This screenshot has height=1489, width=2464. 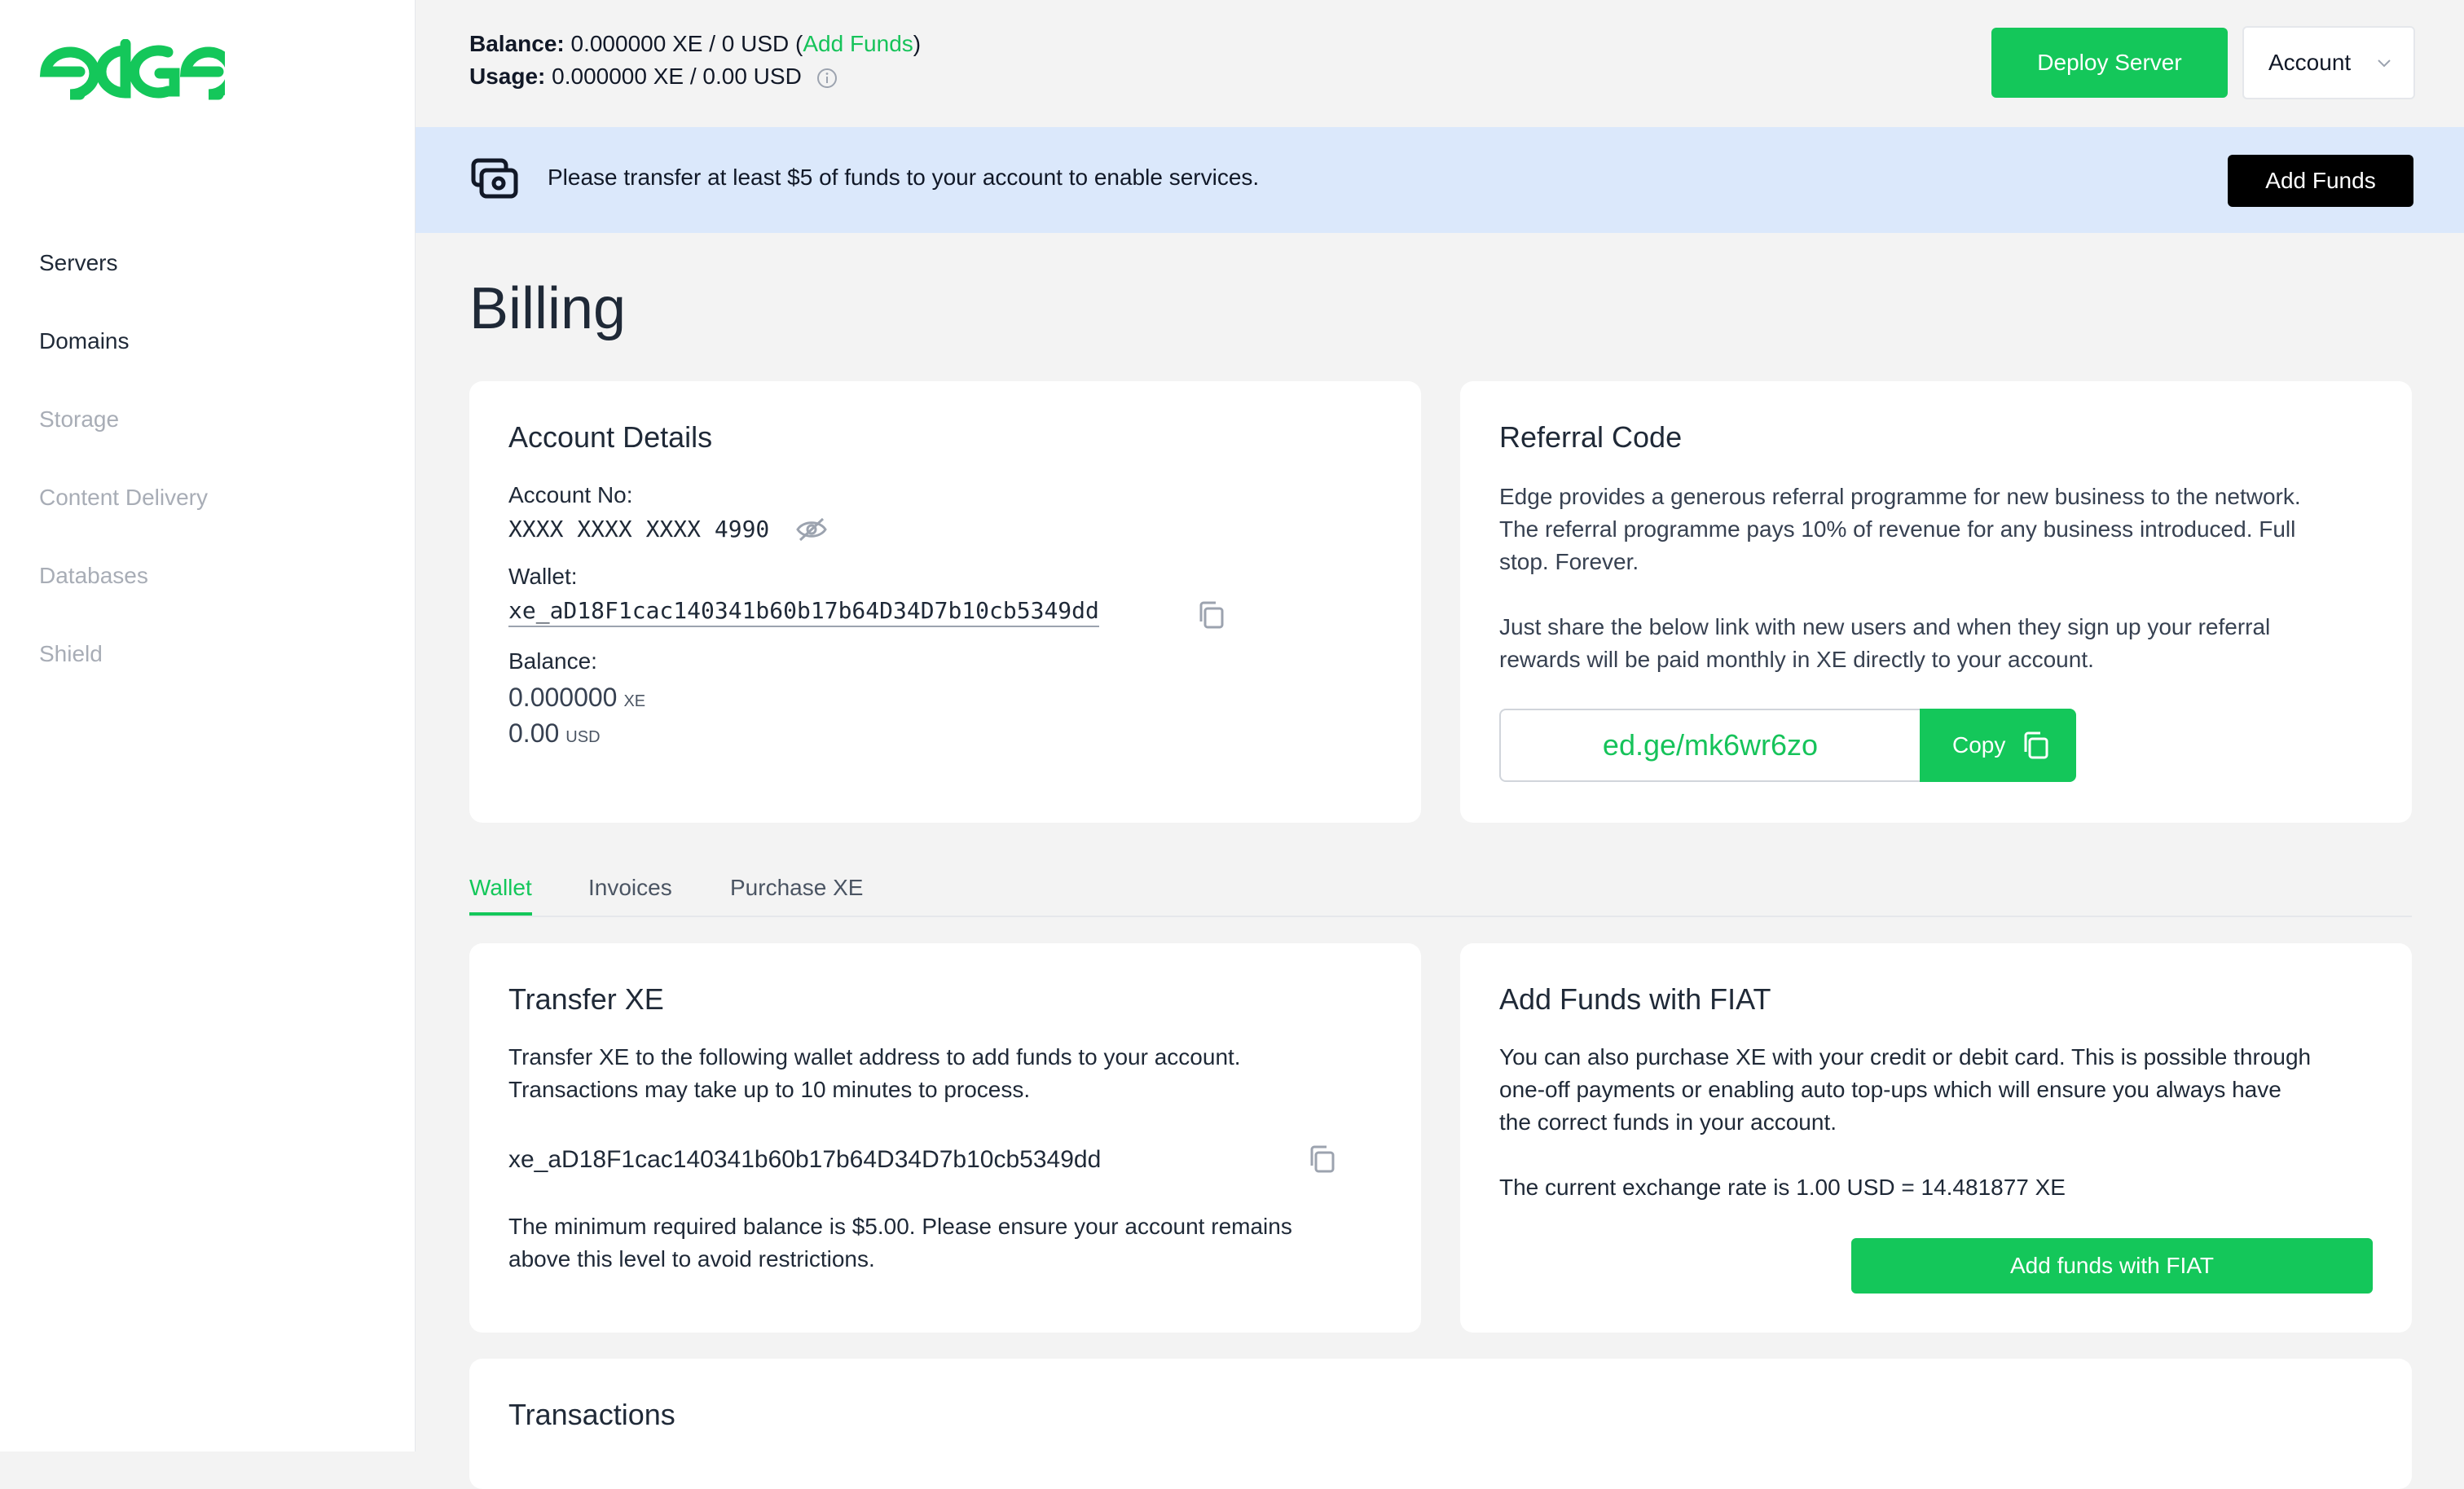 What do you see at coordinates (1440, 895) in the screenshot?
I see `billing-tabs: Wallet Invoices Purchase XE` at bounding box center [1440, 895].